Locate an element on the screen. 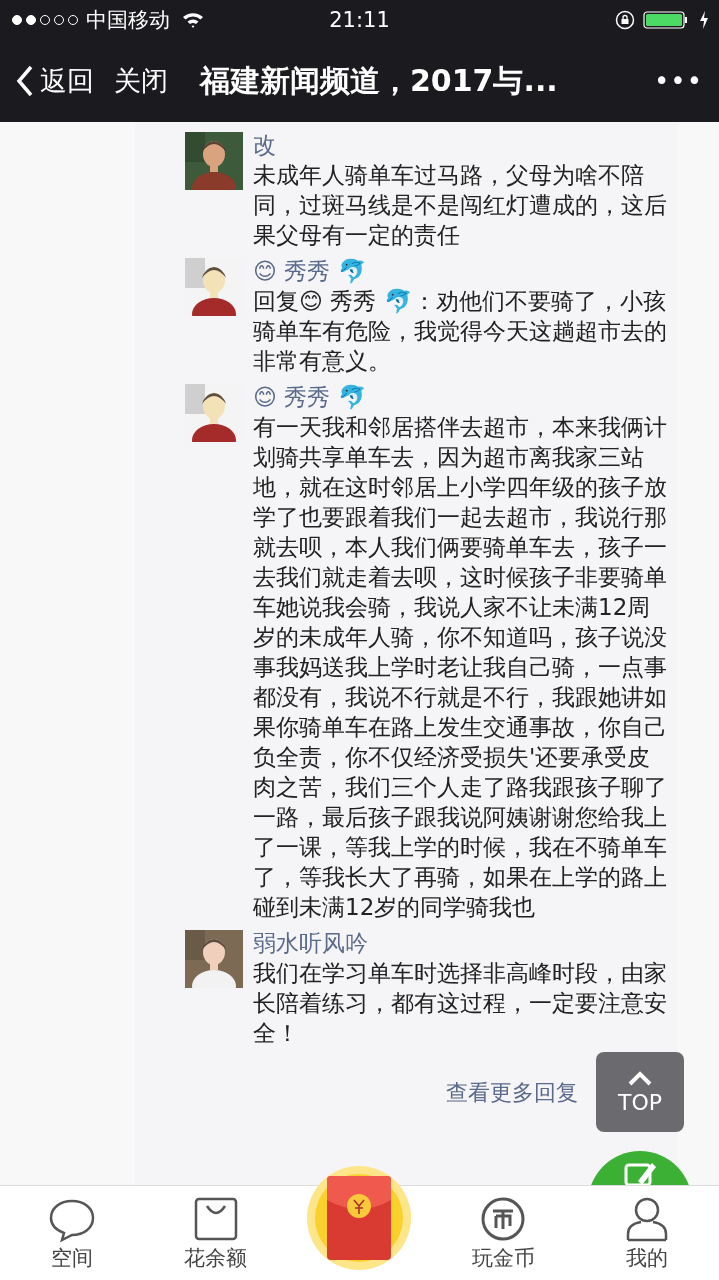  commenter-name: 弱水听风吟 is located at coordinates (310, 943).